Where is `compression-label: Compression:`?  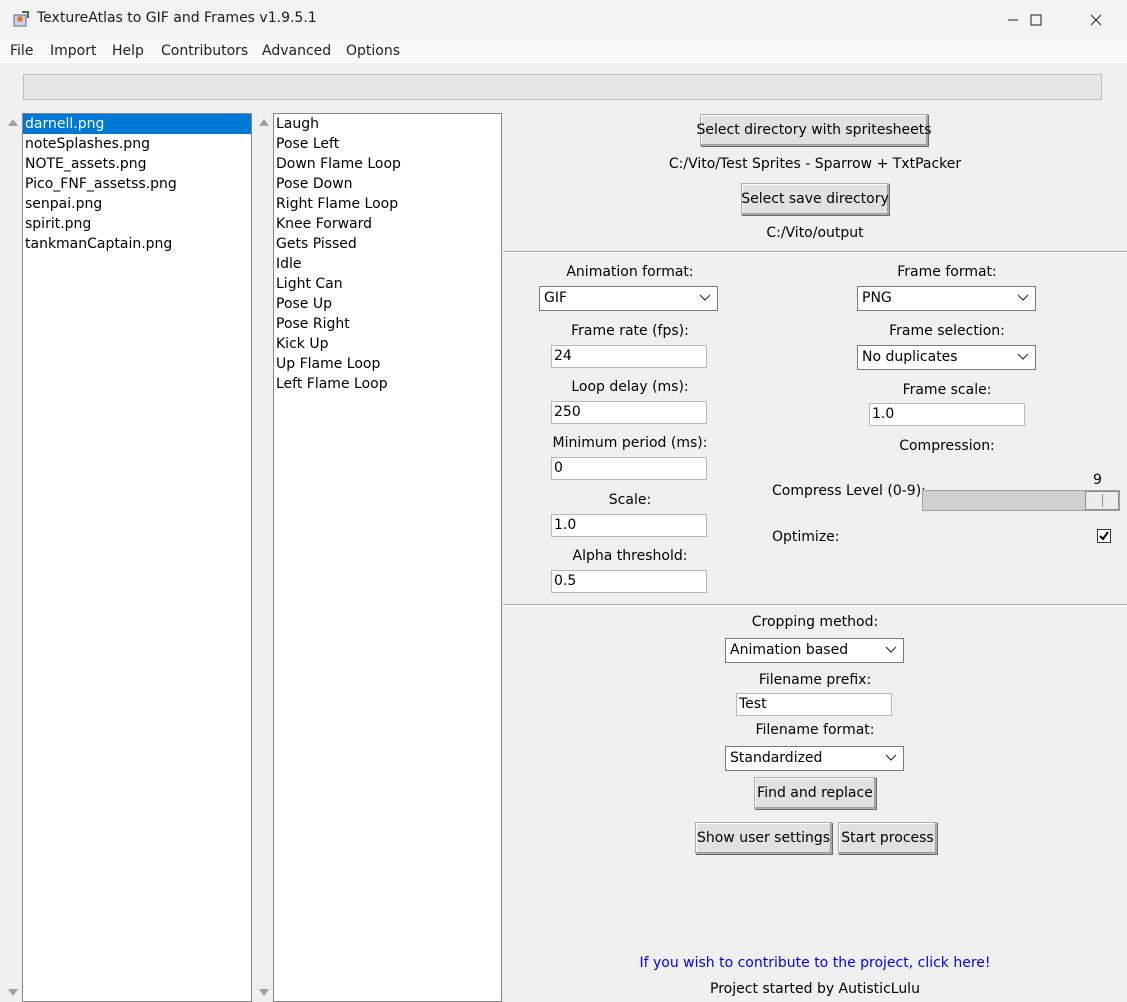 compression-label: Compression: is located at coordinates (947, 446).